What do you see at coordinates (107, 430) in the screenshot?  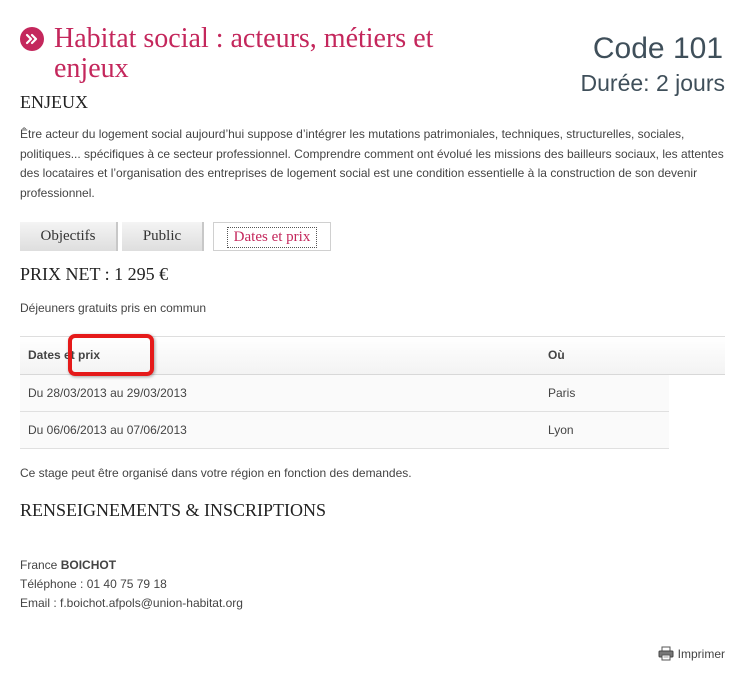 I see `row-dates: Du 06/06/2013 au 07/06/2013` at bounding box center [107, 430].